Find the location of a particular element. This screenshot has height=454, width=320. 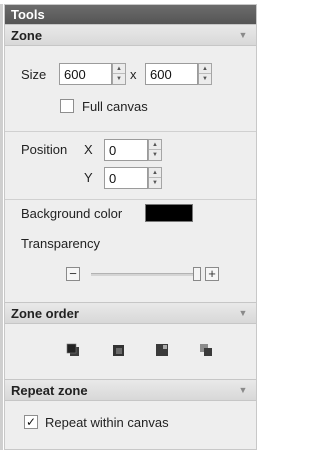

panel-title: Tools is located at coordinates (130, 14).